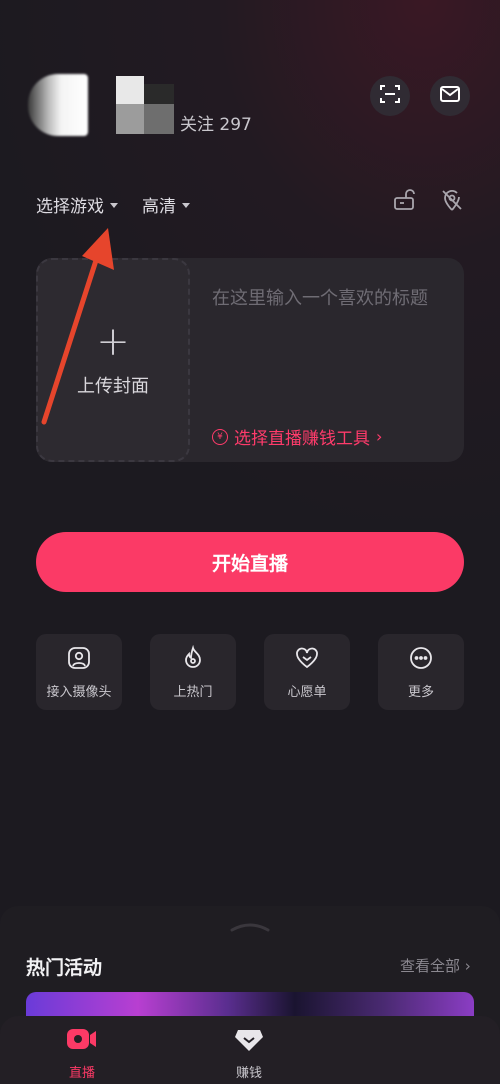 This screenshot has width=500, height=1084. I want to click on lock-button, so click(404, 202).